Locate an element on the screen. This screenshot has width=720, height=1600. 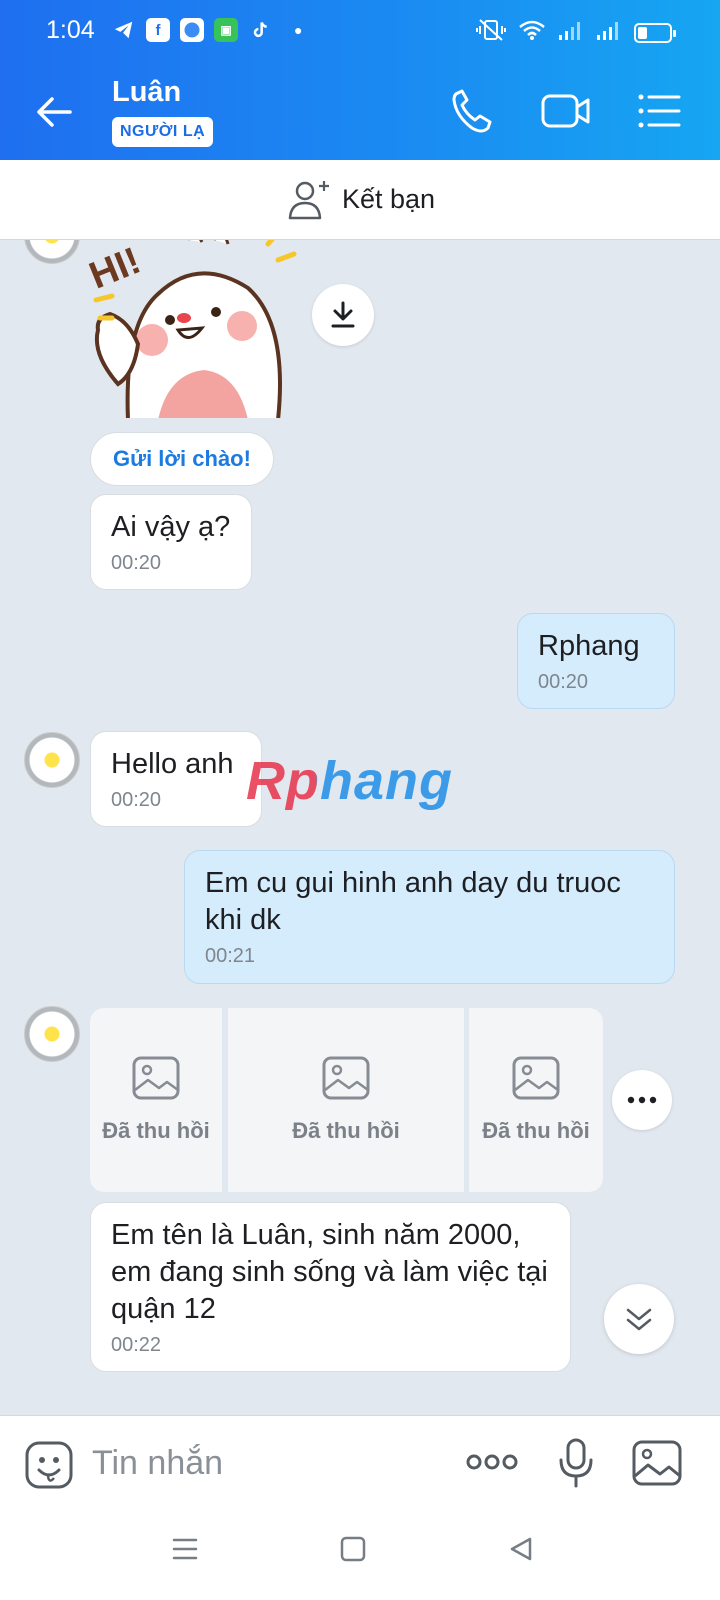
gallery-button is located at coordinates (657, 1465).